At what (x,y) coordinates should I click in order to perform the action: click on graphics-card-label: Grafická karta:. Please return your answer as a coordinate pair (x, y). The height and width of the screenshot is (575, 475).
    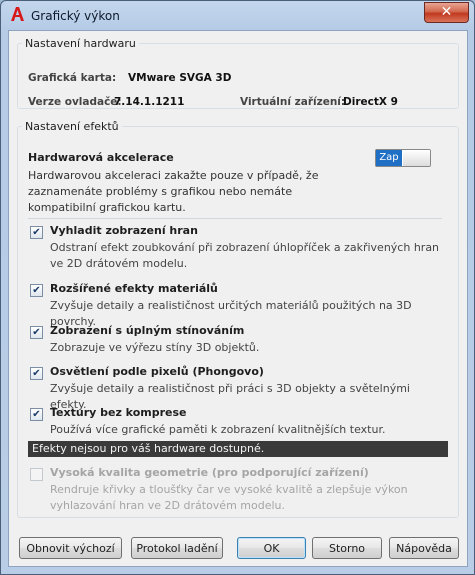
    Looking at the image, I should click on (72, 78).